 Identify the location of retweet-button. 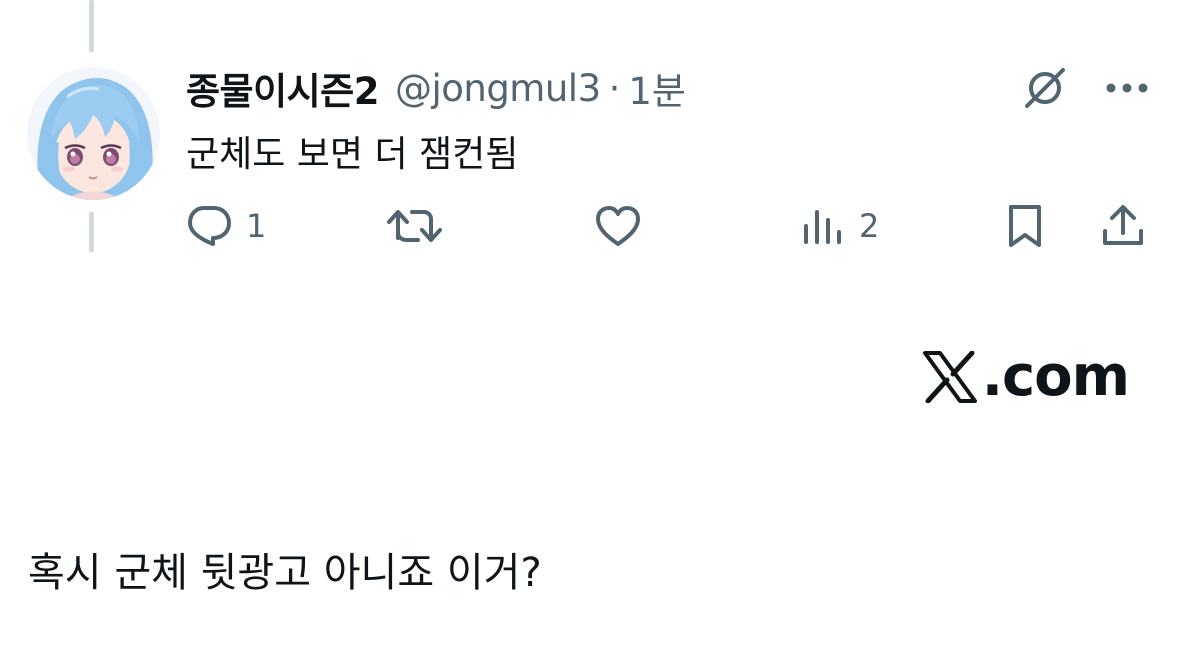
(415, 226).